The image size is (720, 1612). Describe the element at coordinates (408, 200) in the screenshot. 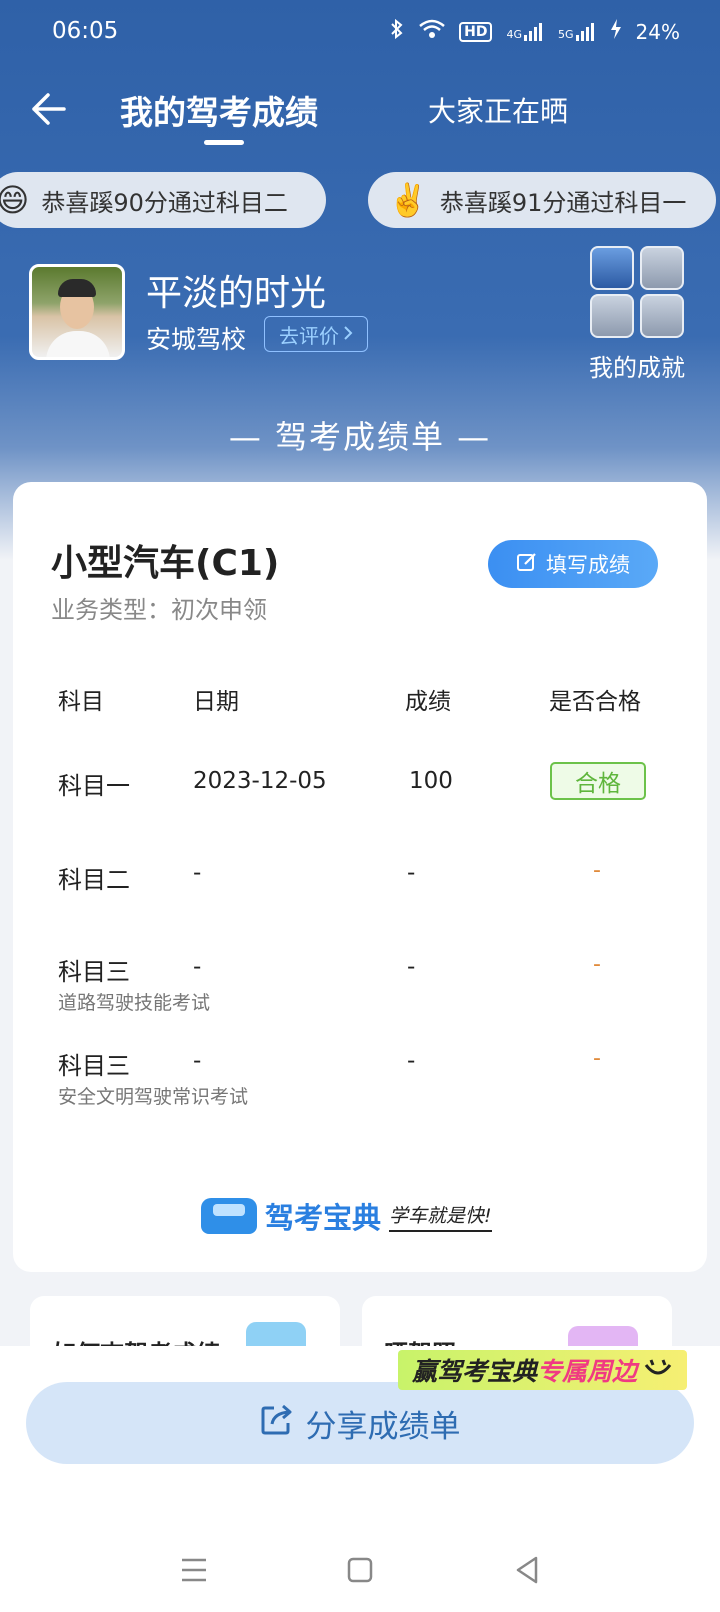

I see `victory-hand-emoji-icon: ✌️` at that location.